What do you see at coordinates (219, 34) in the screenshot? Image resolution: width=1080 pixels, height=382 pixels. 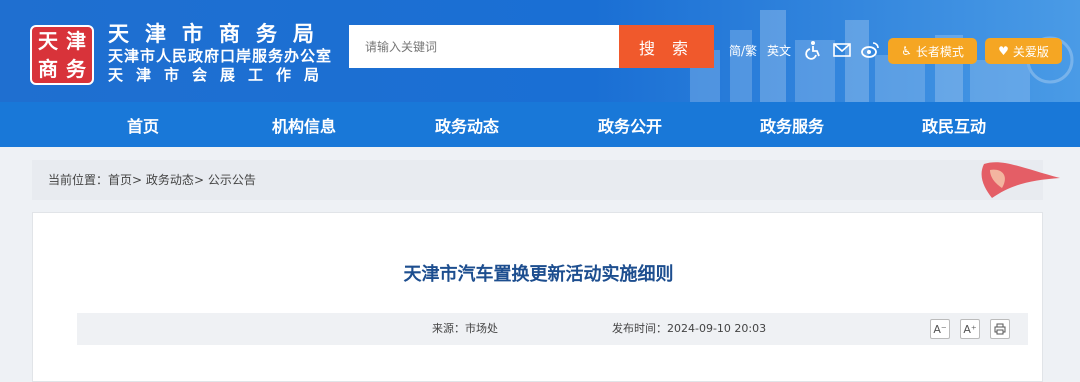 I see `site-title: 天津市商务局` at bounding box center [219, 34].